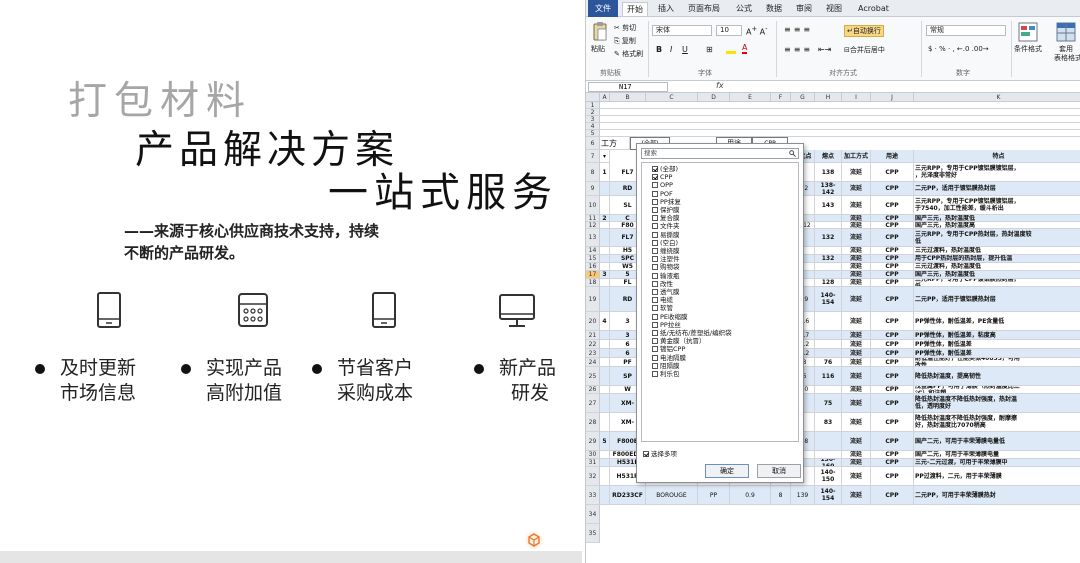 The height and width of the screenshot is (563, 1080). What do you see at coordinates (593, 105) in the screenshot?
I see `row-header: 1` at bounding box center [593, 105].